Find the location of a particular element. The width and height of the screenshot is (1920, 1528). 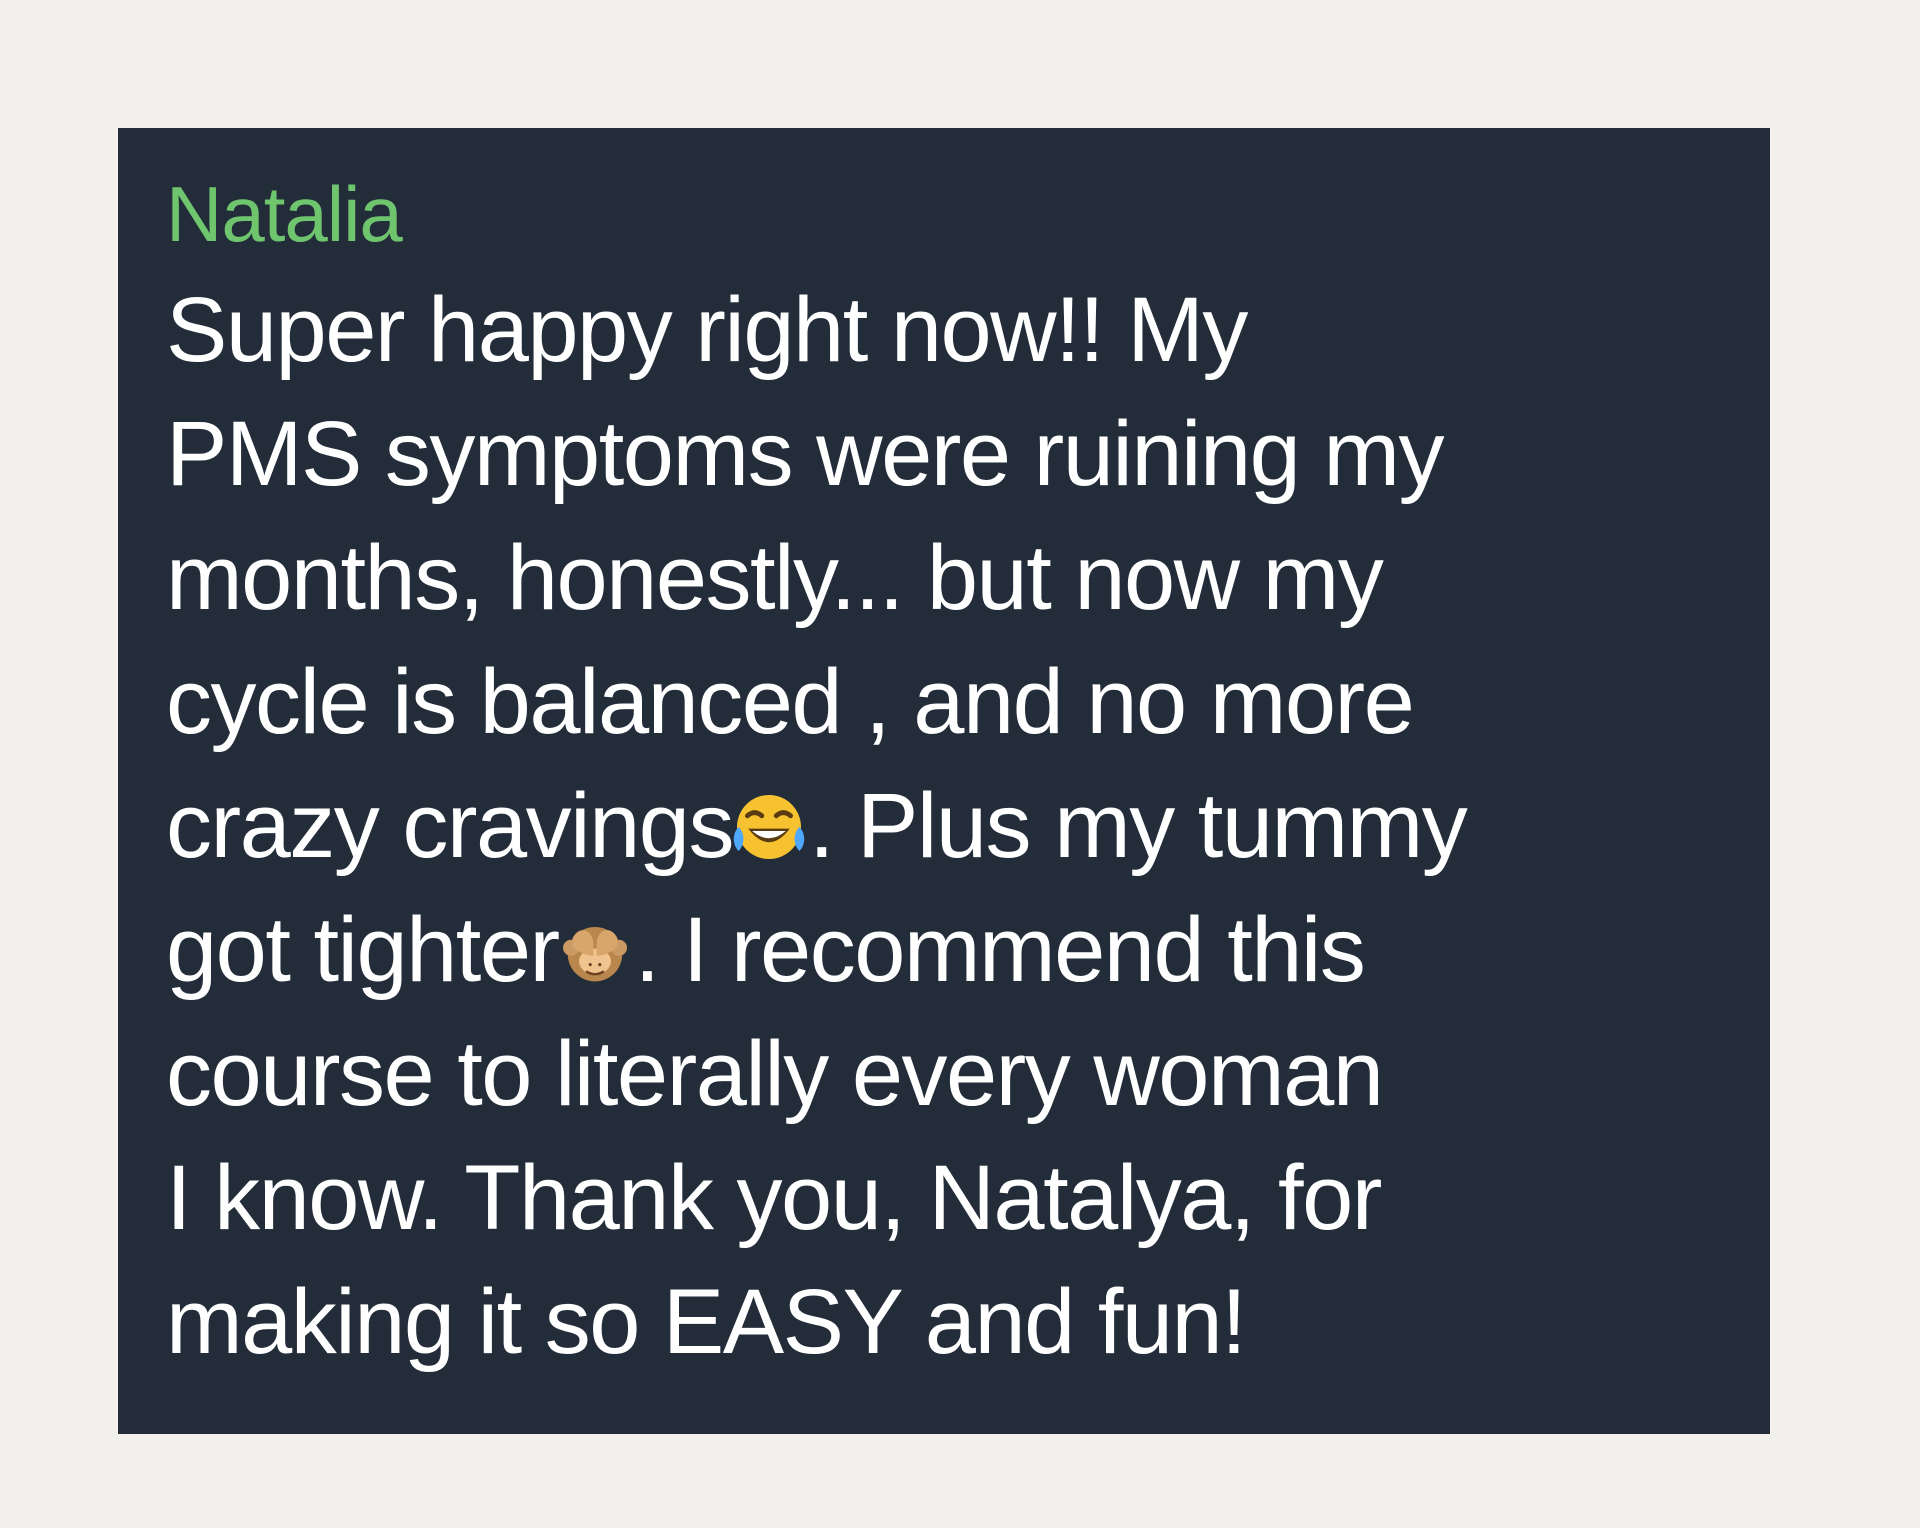

message-line: cycle is balanced , and no more is located at coordinates (790, 702).